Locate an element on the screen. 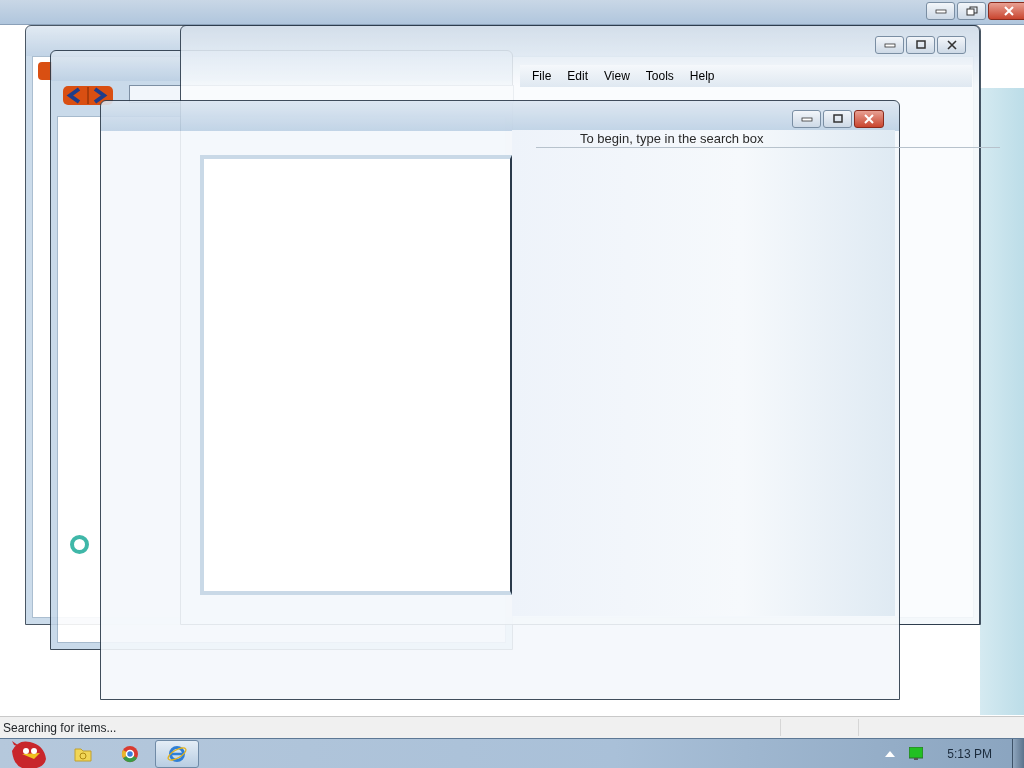  monitor-icon is located at coordinates (916, 753).